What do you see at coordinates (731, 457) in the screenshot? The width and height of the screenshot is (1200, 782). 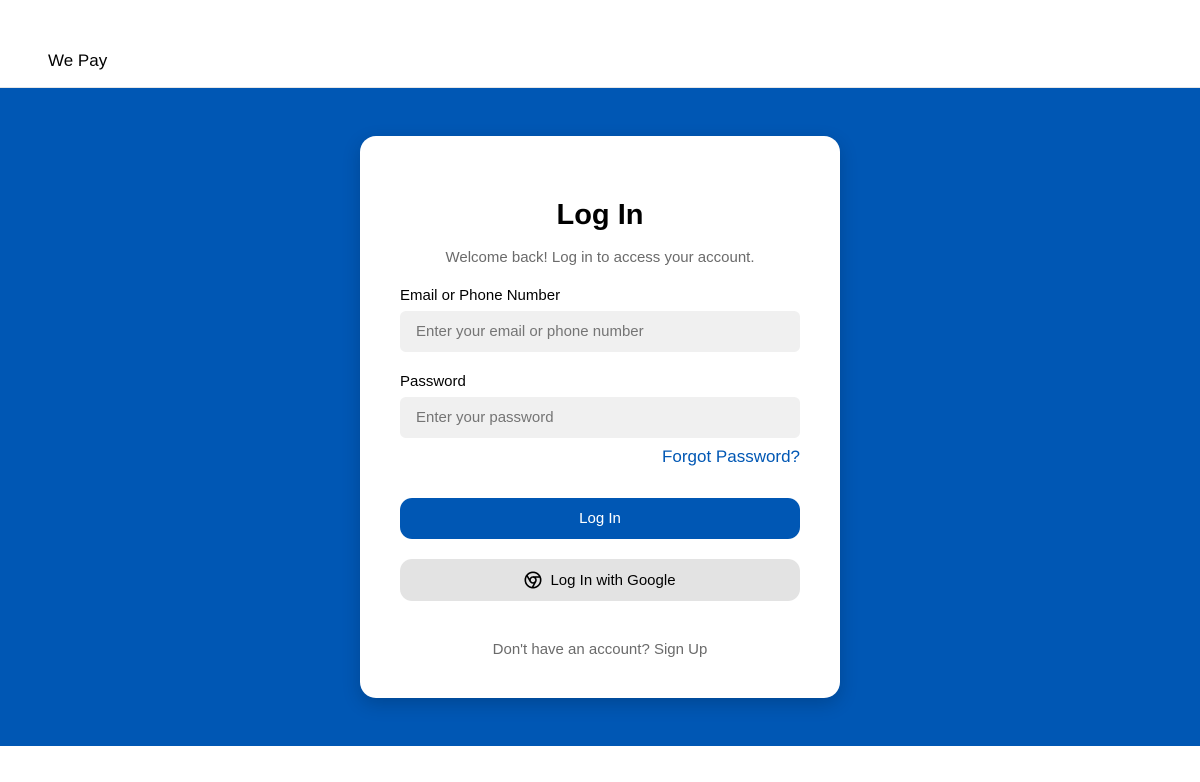 I see `forgot-password-link: Forgot Password?` at bounding box center [731, 457].